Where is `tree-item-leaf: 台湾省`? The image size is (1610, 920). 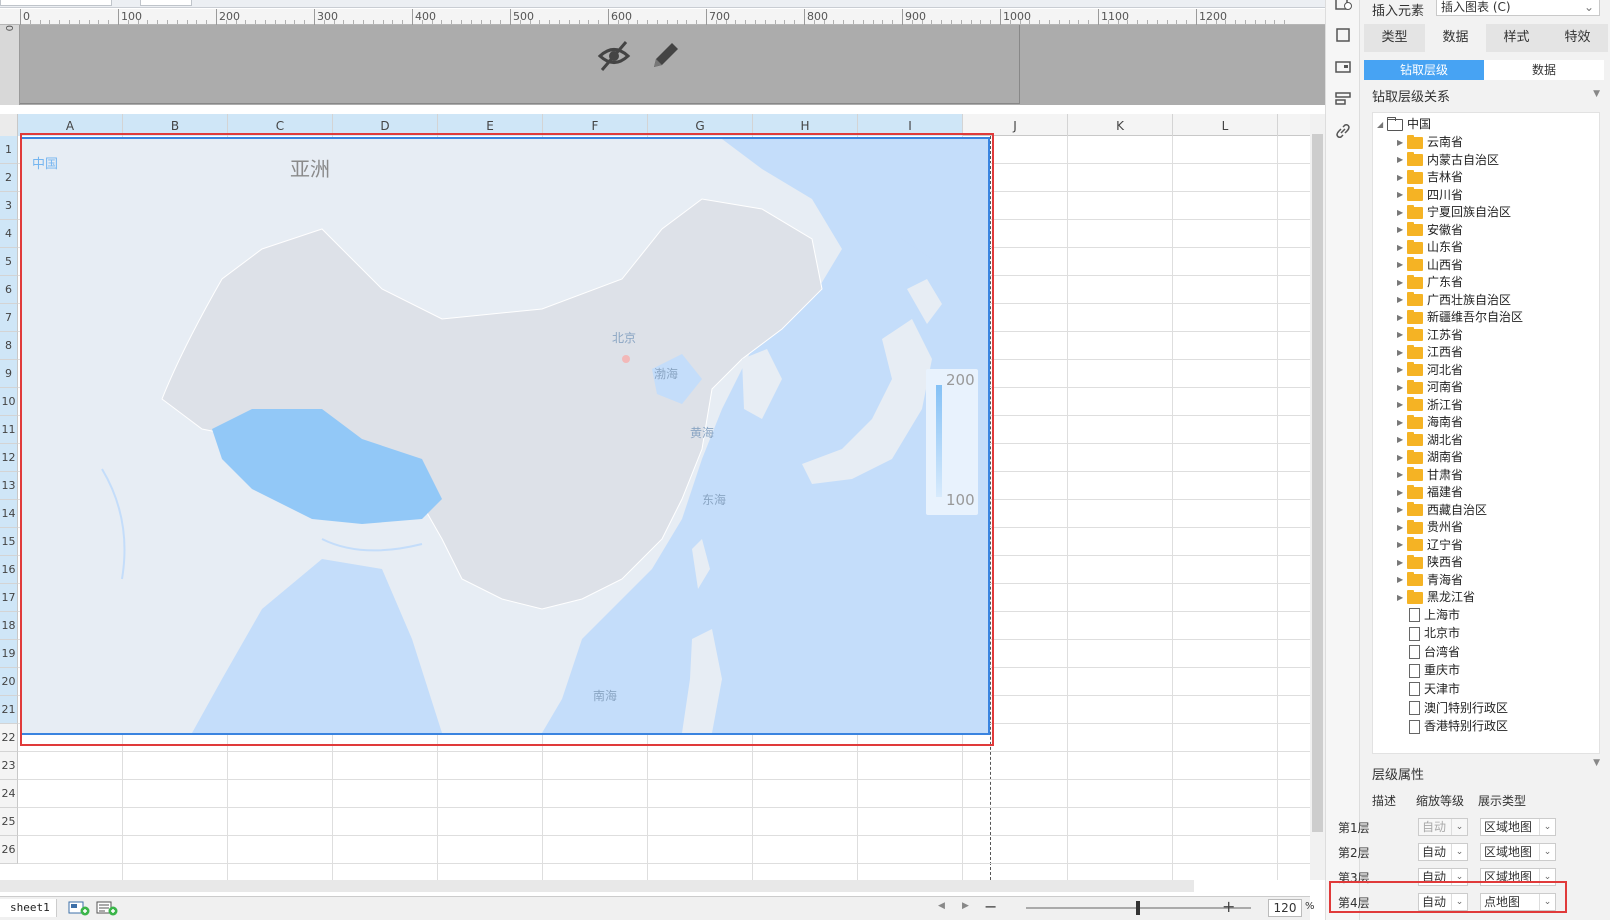
tree-item-leaf: 台湾省 is located at coordinates (1434, 652).